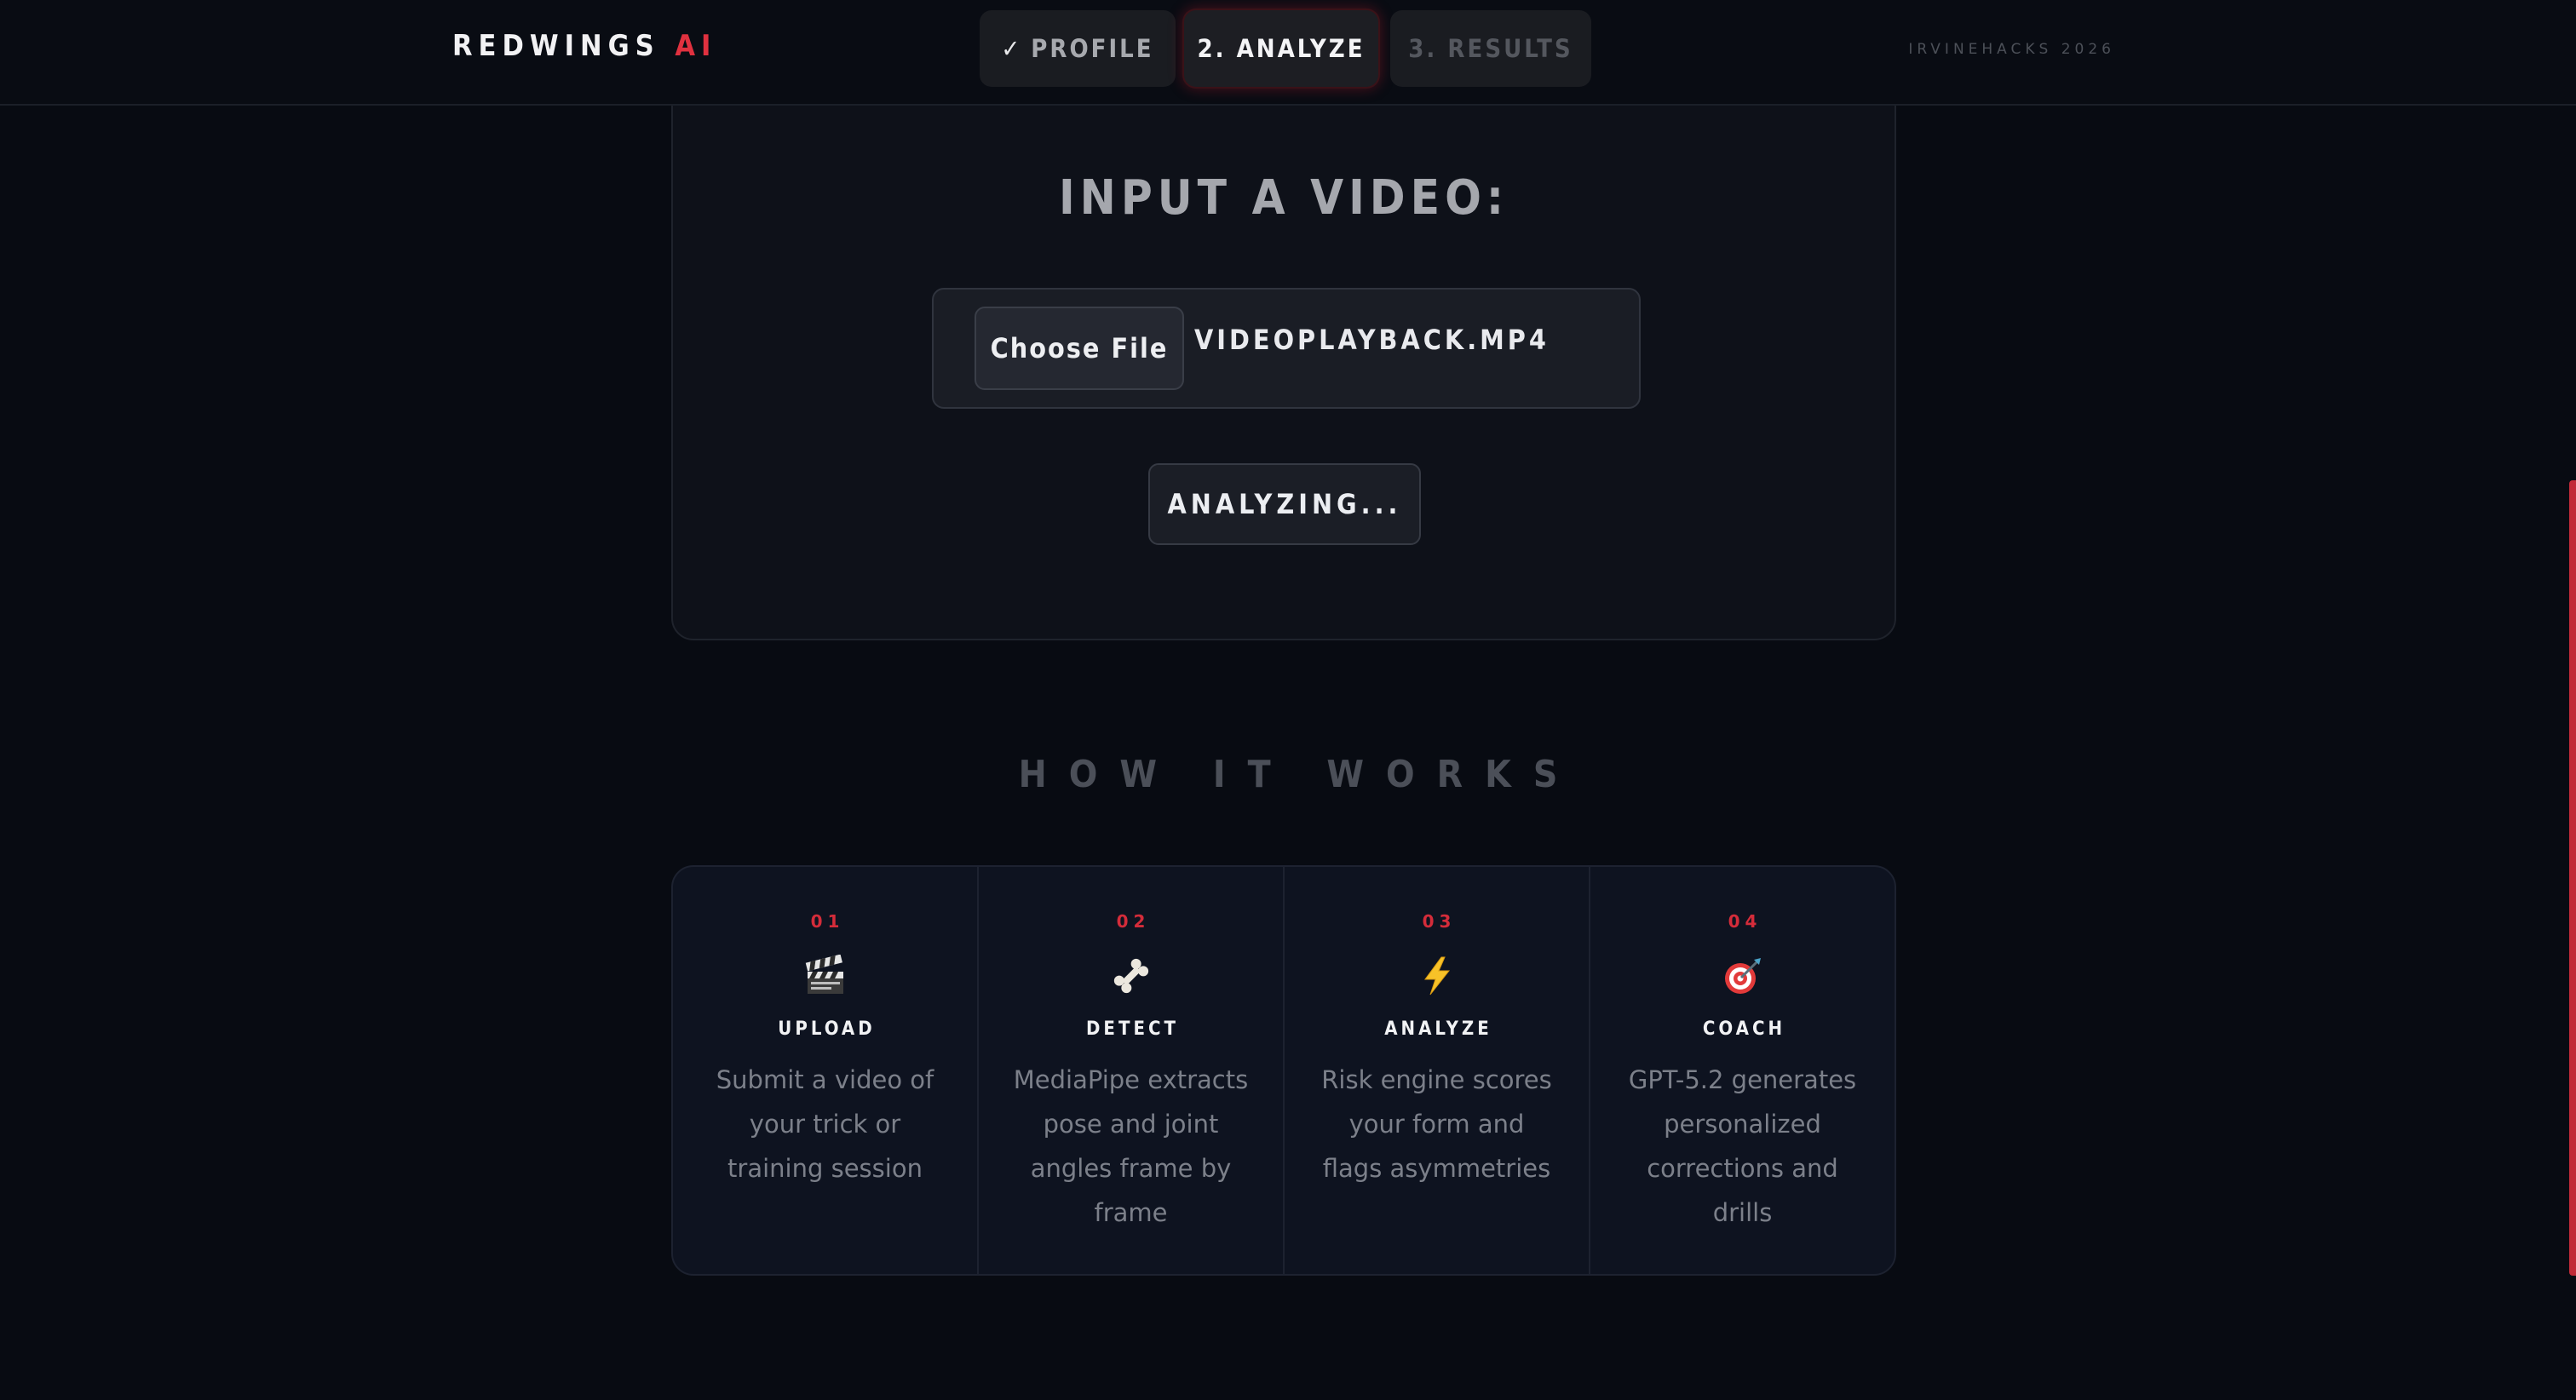 This screenshot has width=2576, height=1400. What do you see at coordinates (1438, 1029) in the screenshot?
I see `step-name: ANALYZE` at bounding box center [1438, 1029].